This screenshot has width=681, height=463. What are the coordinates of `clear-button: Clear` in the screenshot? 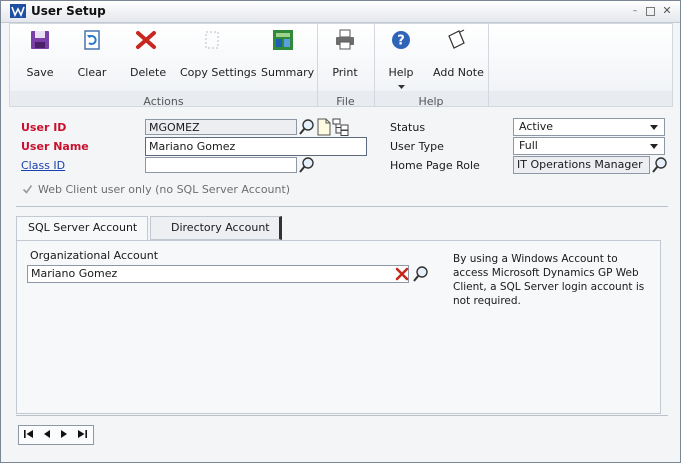 It's located at (92, 53).